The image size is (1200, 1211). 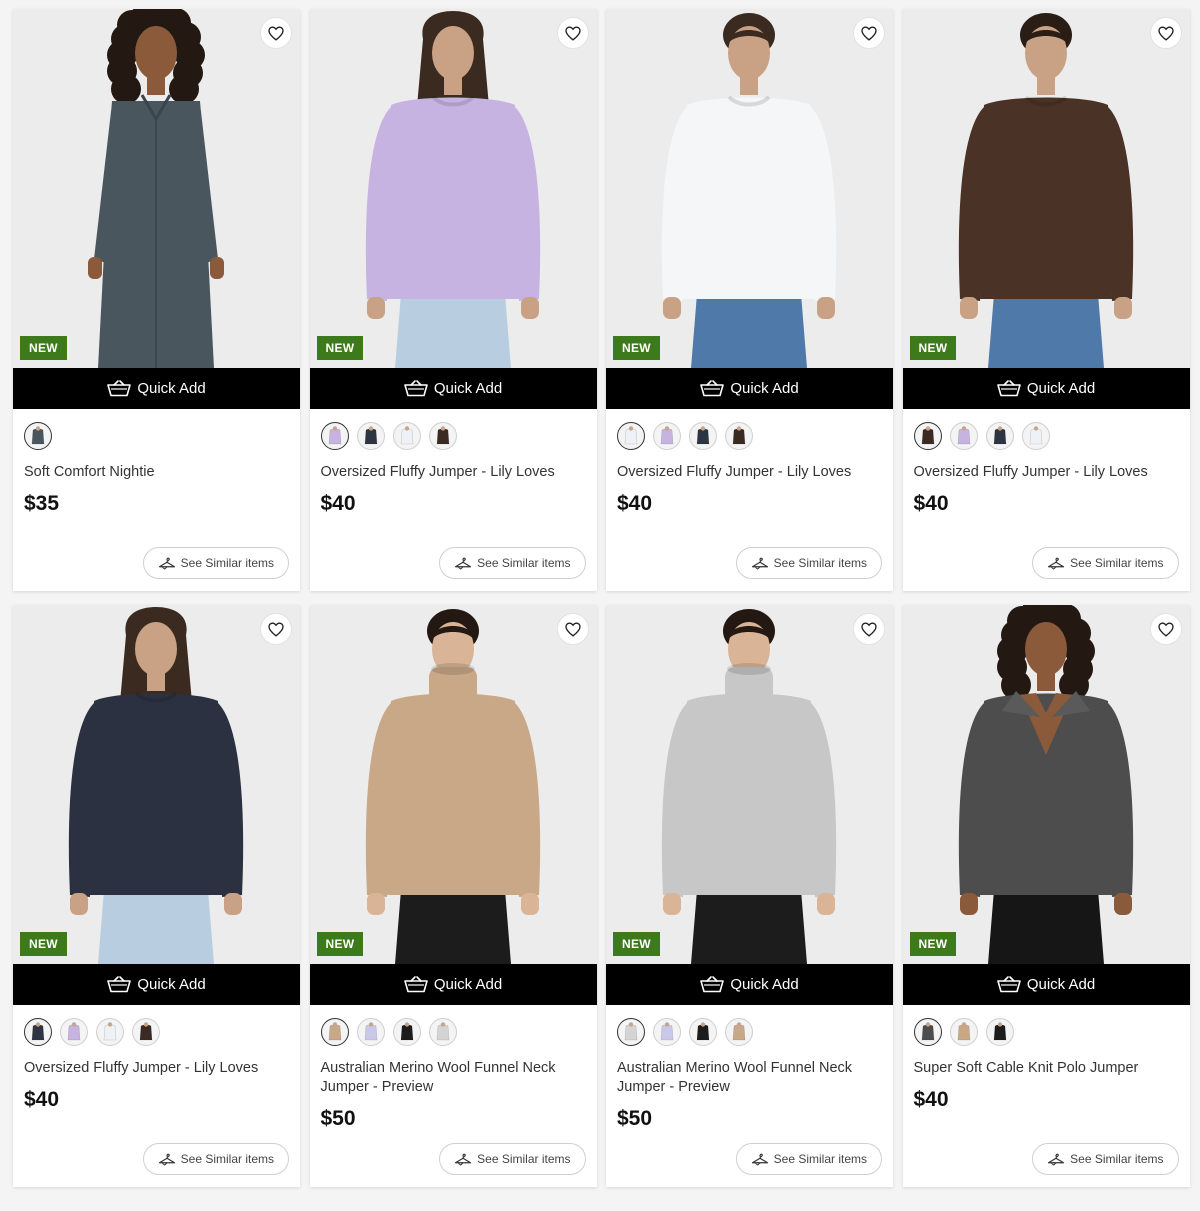 What do you see at coordinates (1046, 1068) in the screenshot?
I see `product-name: Super Soft Cable Knit Polo Jumper` at bounding box center [1046, 1068].